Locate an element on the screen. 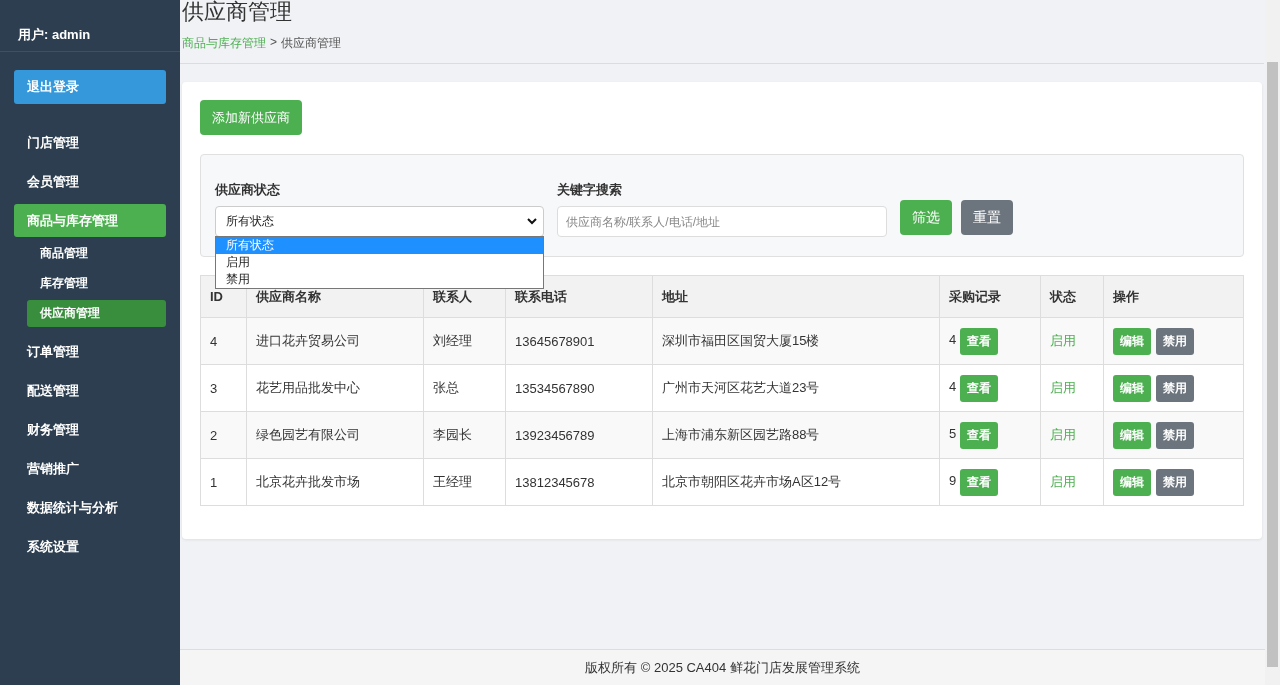 The image size is (1280, 685). scrollbar is located at coordinates (1272, 342).